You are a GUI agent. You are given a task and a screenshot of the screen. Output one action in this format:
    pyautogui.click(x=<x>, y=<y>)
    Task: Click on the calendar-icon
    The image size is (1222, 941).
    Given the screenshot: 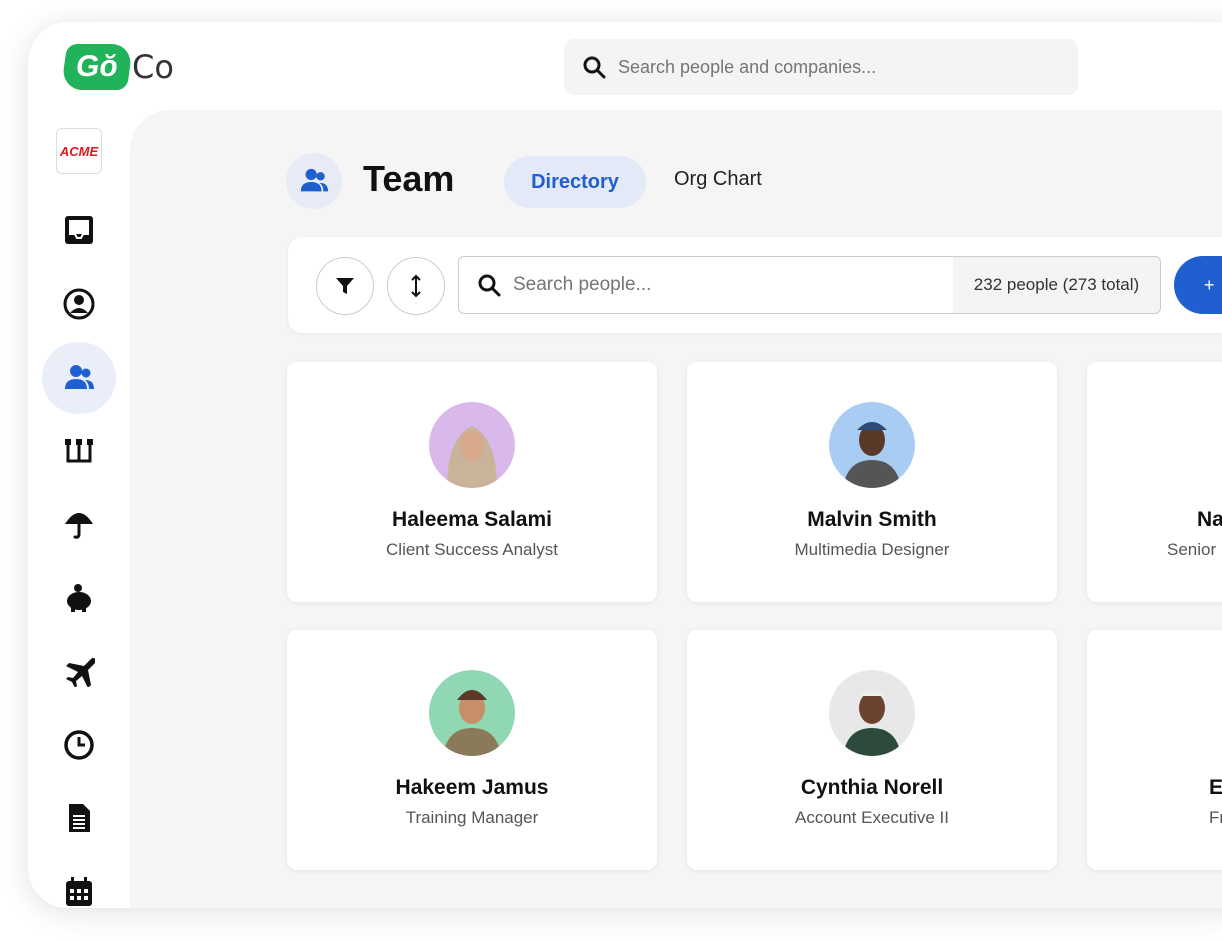 What is the action you would take?
    pyautogui.click(x=79, y=891)
    